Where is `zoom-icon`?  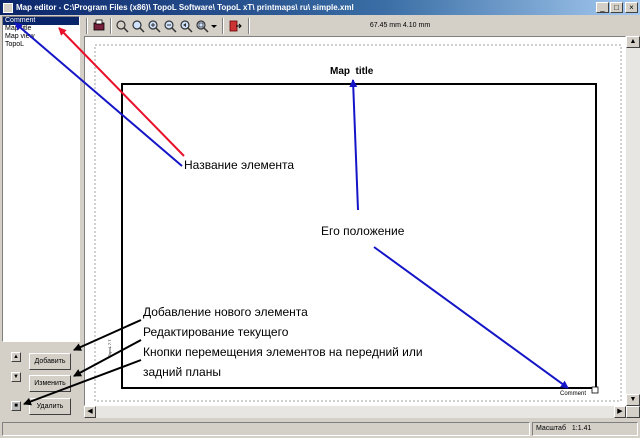
zoom-icon is located at coordinates (138, 26).